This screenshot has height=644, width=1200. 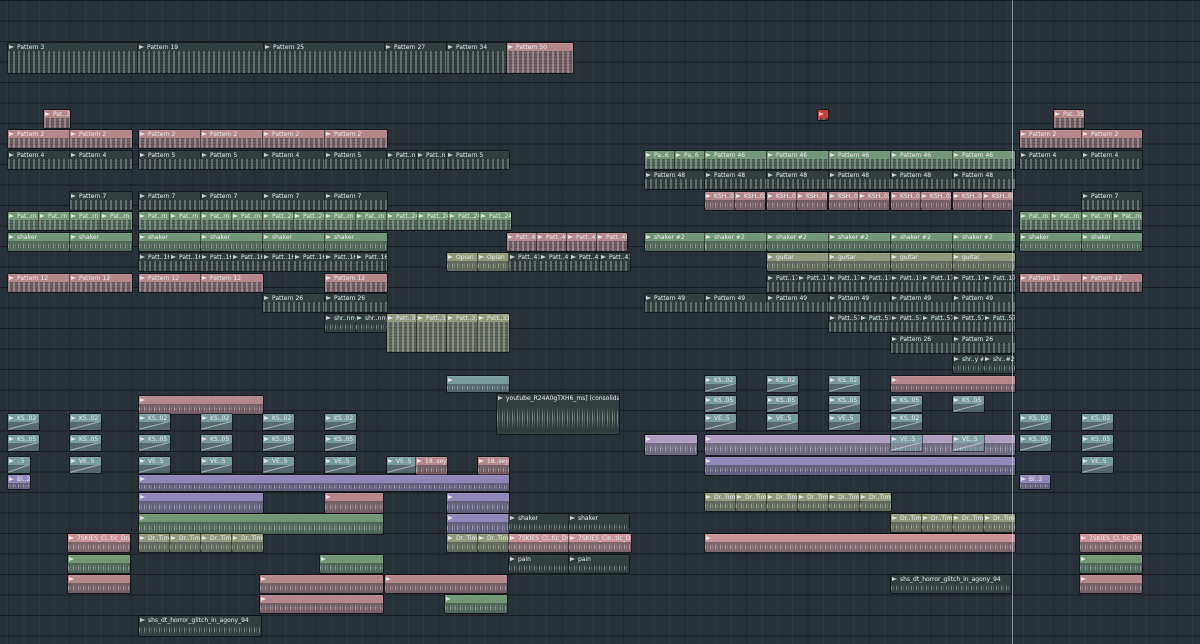 I want to click on pattern-clip: Patt..17, so click(x=968, y=283).